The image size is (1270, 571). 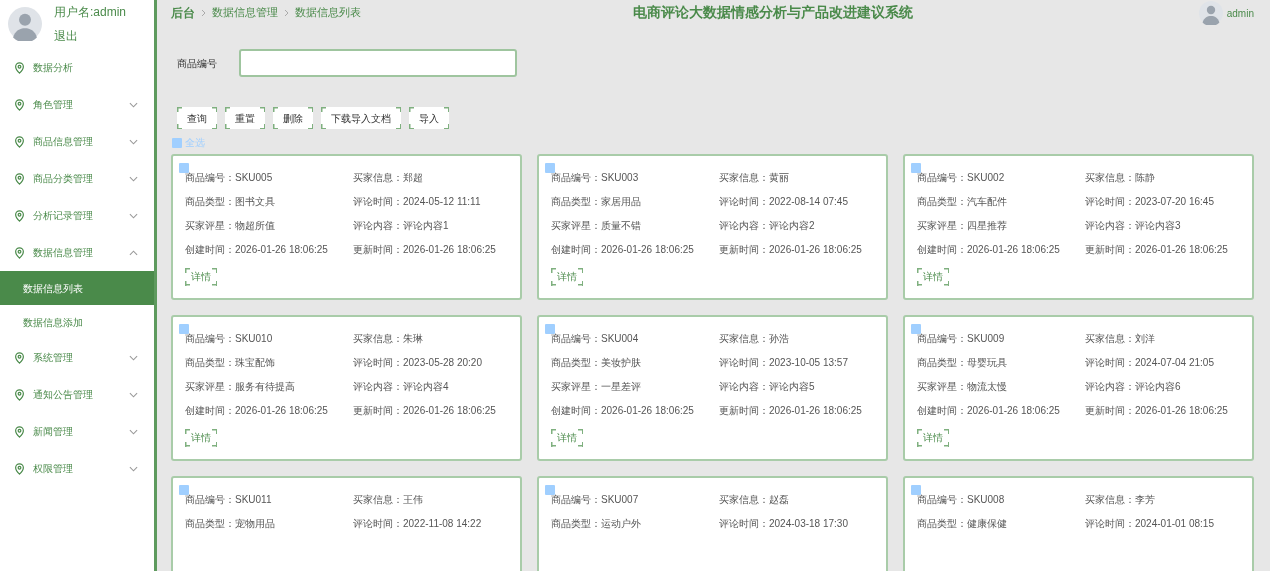 What do you see at coordinates (328, 12) in the screenshot?
I see `breadcrumb-link: 数据信息列表` at bounding box center [328, 12].